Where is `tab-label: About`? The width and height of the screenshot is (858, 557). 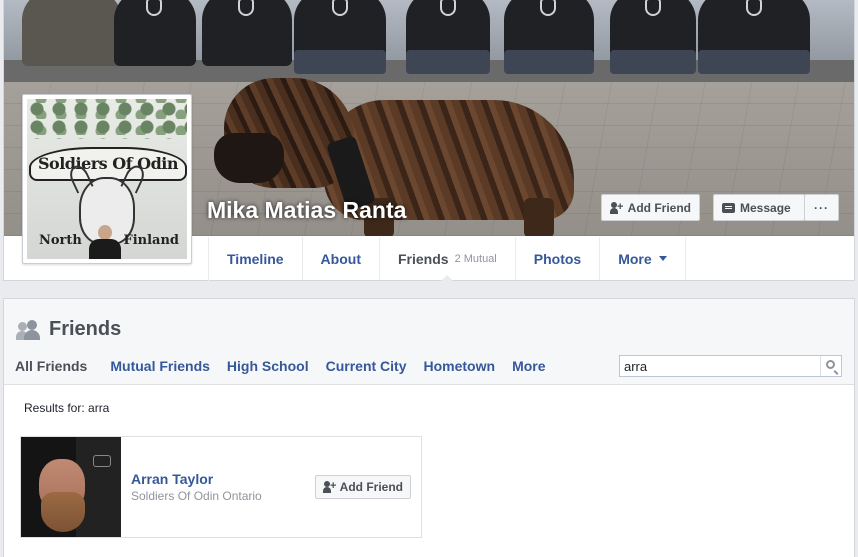 tab-label: About is located at coordinates (340, 258).